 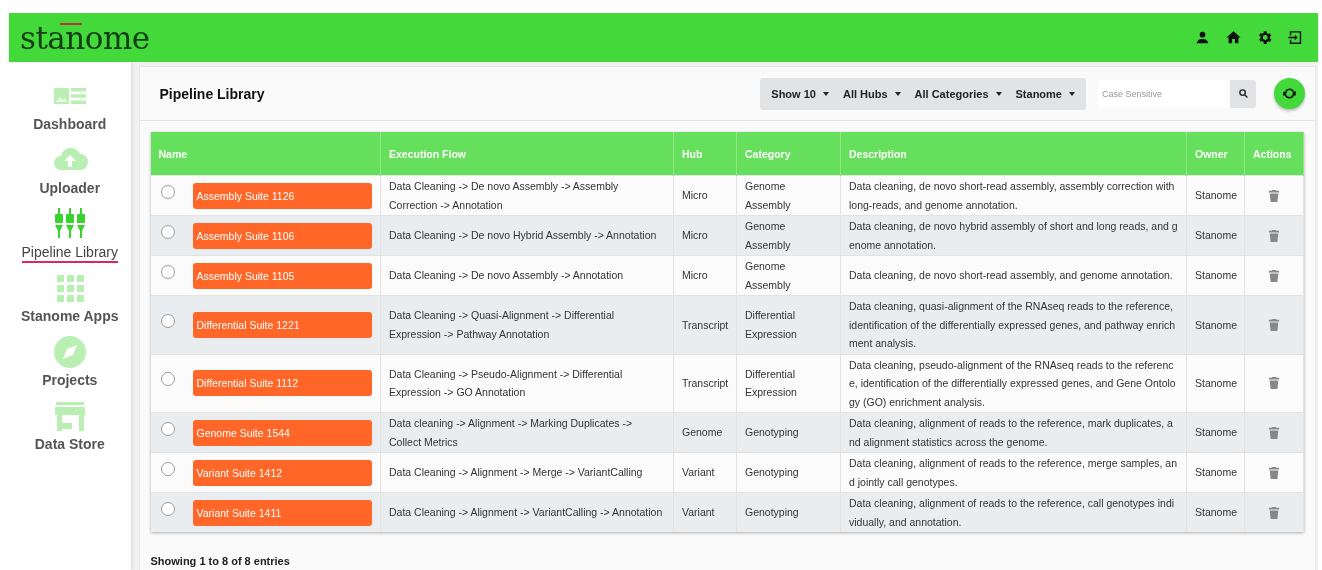 I want to click on sidebar-item: Data Store, so click(x=69, y=426).